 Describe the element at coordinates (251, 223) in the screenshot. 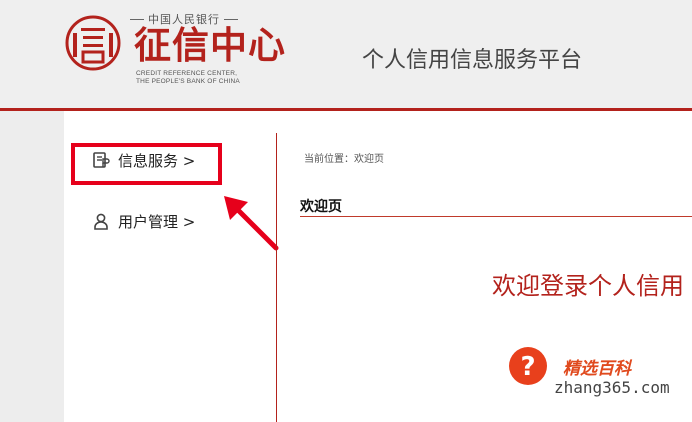

I see `red-pointer-arrow-icon` at that location.